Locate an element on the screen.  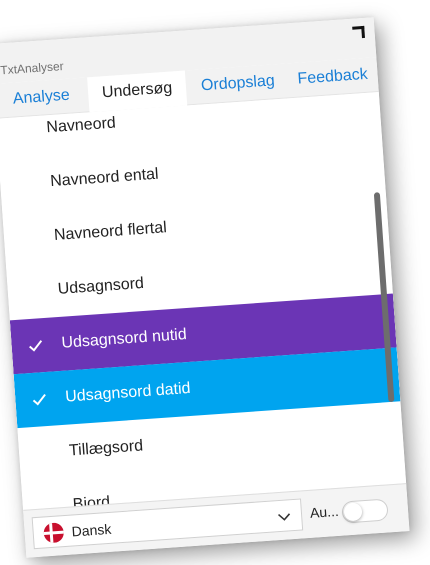
chevron-down-icon is located at coordinates (284, 517).